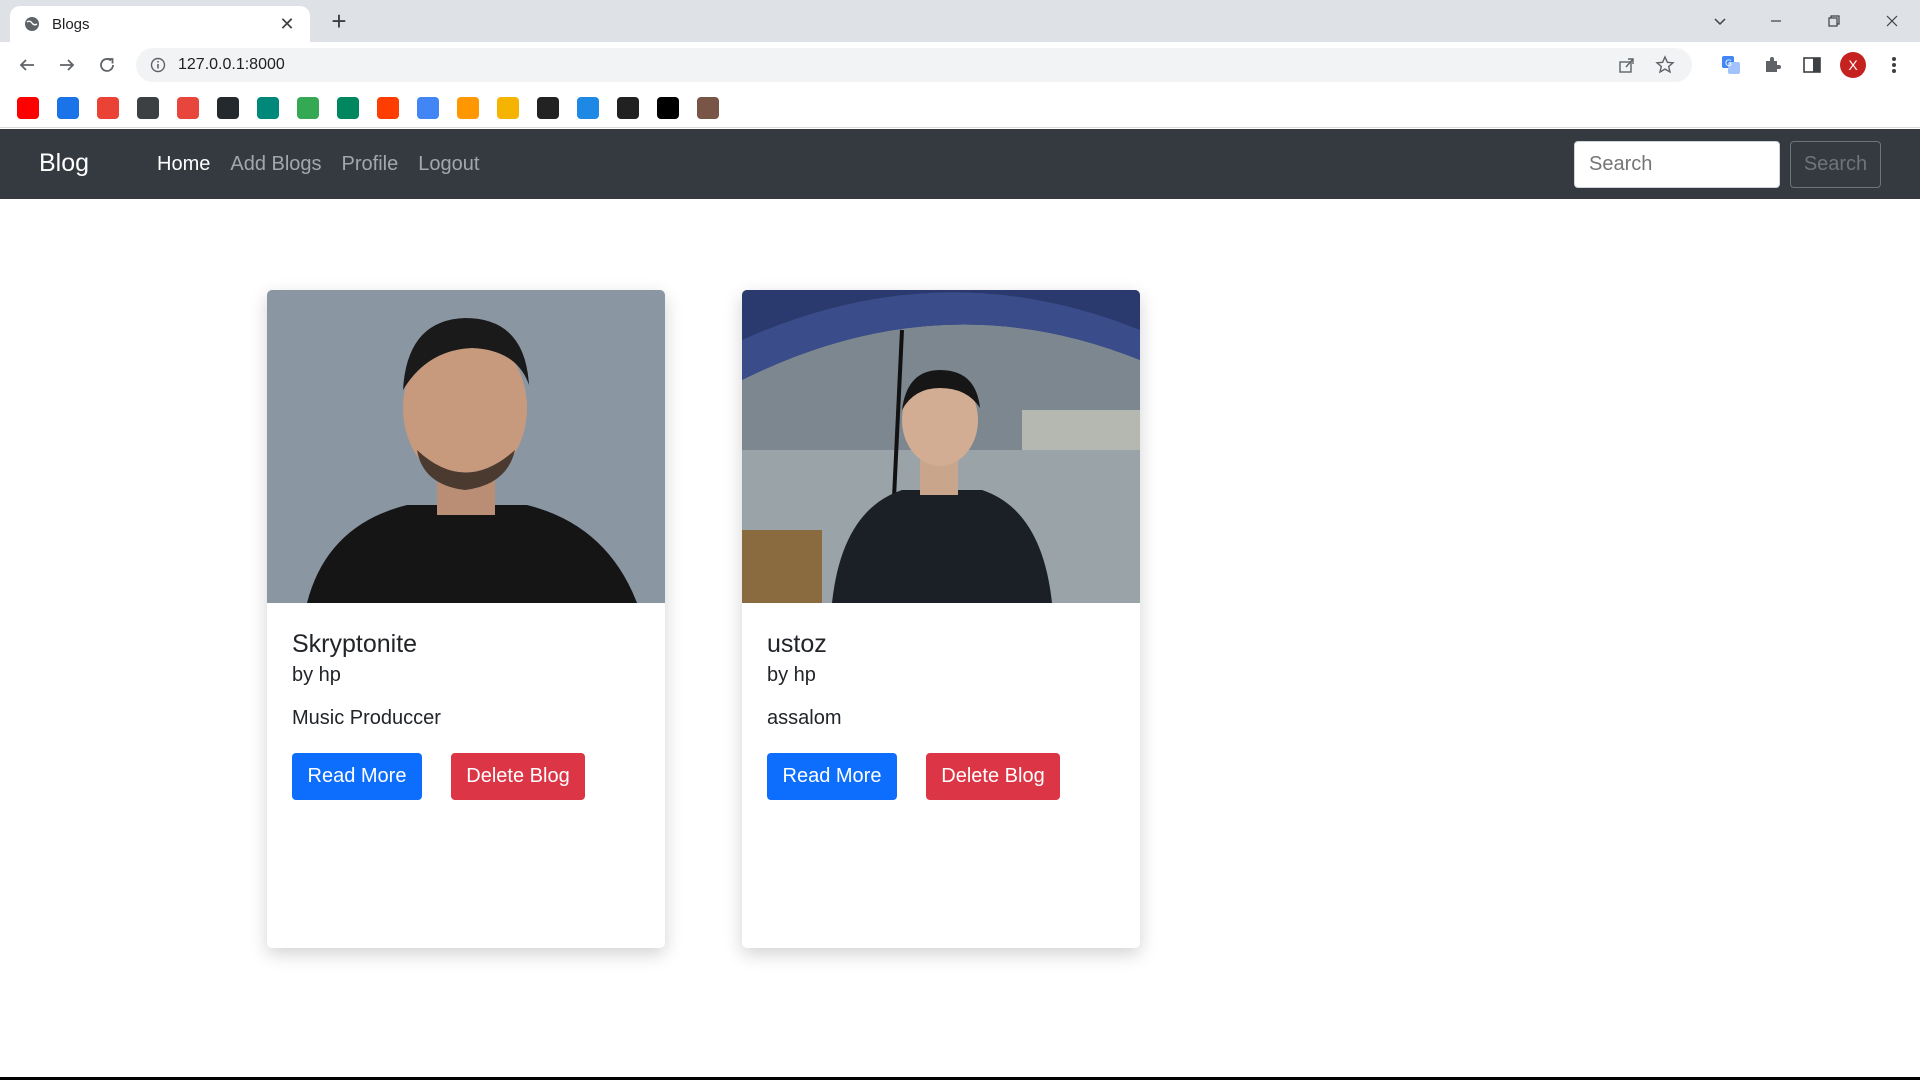 The width and height of the screenshot is (1920, 1080). What do you see at coordinates (588, 108) in the screenshot?
I see `check-icon` at bounding box center [588, 108].